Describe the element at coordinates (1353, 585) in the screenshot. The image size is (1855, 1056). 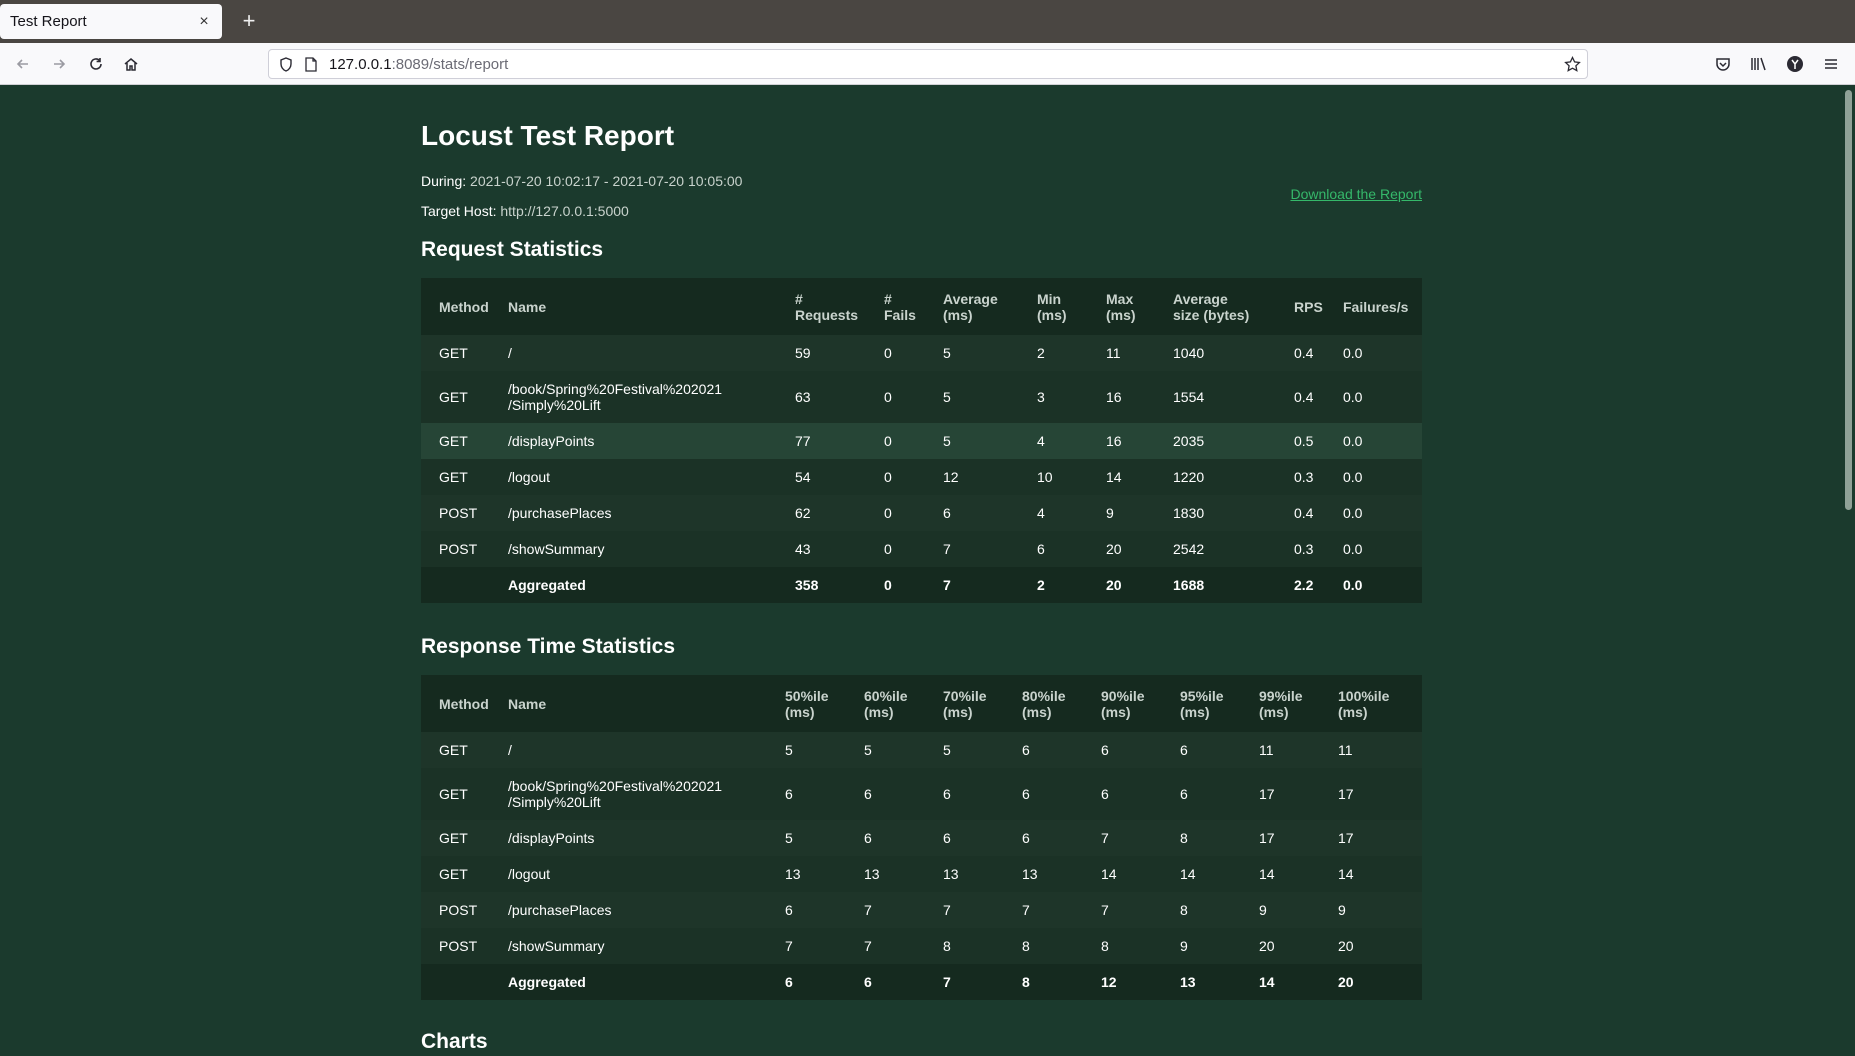
I see `aggregated-value: 0.0` at that location.